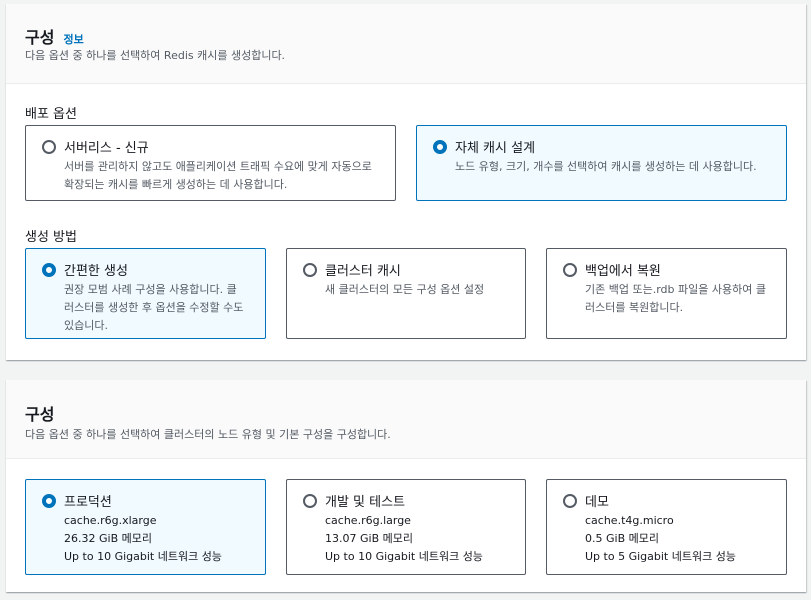  I want to click on network-performance: Up to 5 Gigabit 네트워크 성능, so click(660, 556).